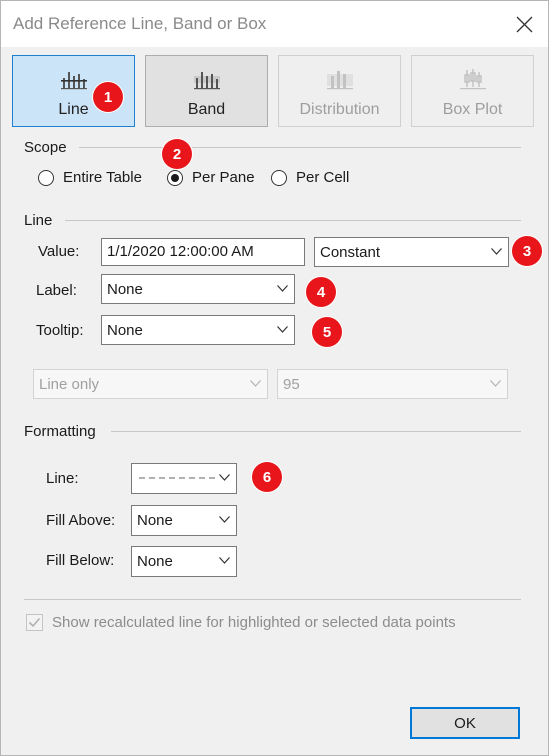 Image resolution: width=549 pixels, height=756 pixels. I want to click on scope-option-per-cell: Per Cell, so click(310, 177).